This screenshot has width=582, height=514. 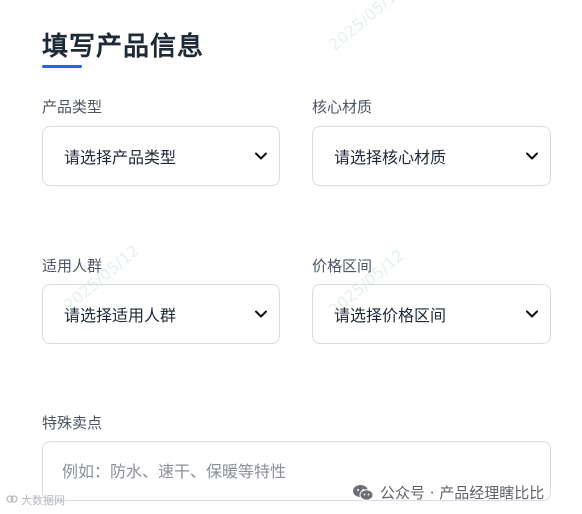 What do you see at coordinates (390, 157) in the screenshot?
I see `core-material-value: 请选择核心材质` at bounding box center [390, 157].